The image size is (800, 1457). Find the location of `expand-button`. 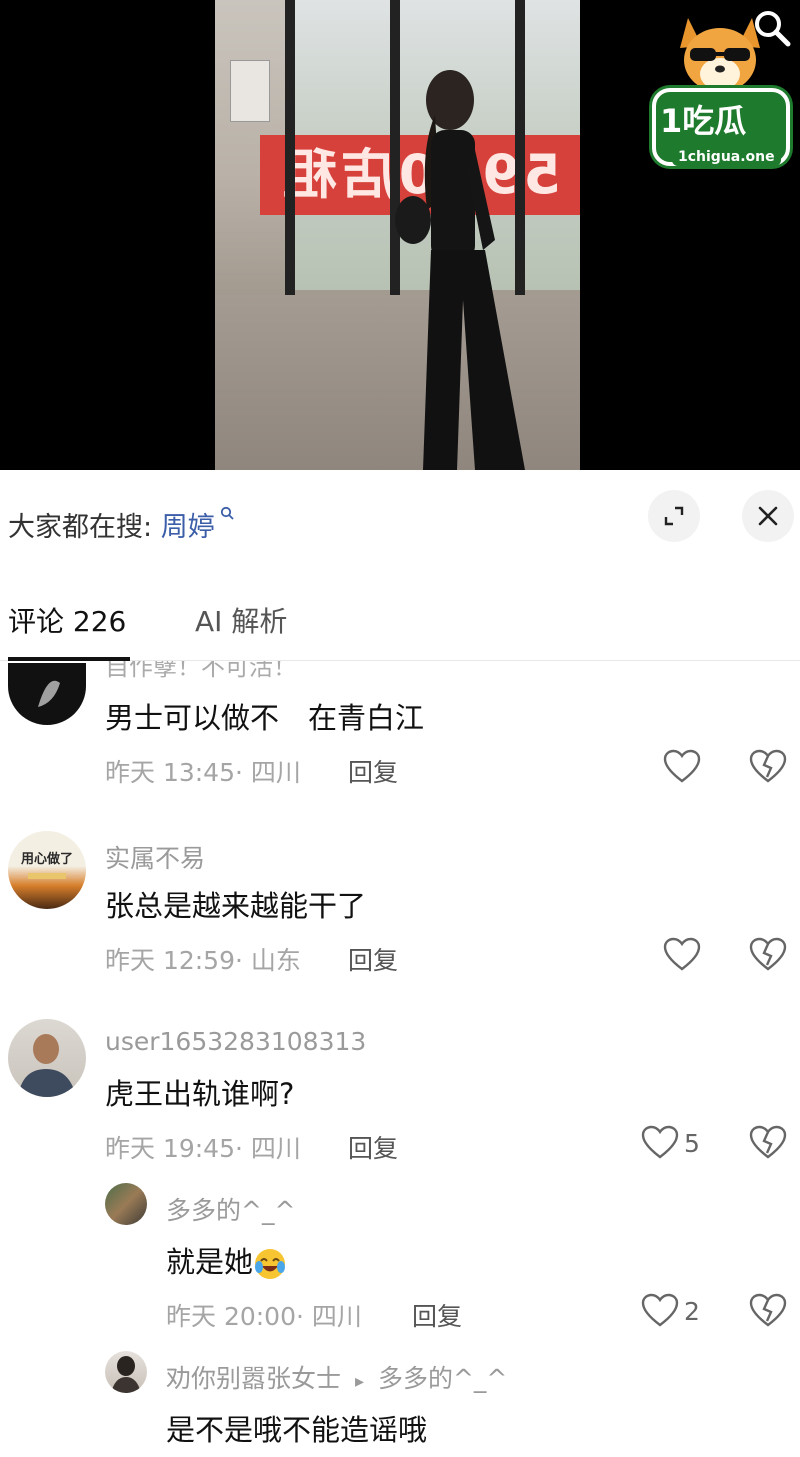

expand-button is located at coordinates (674, 516).